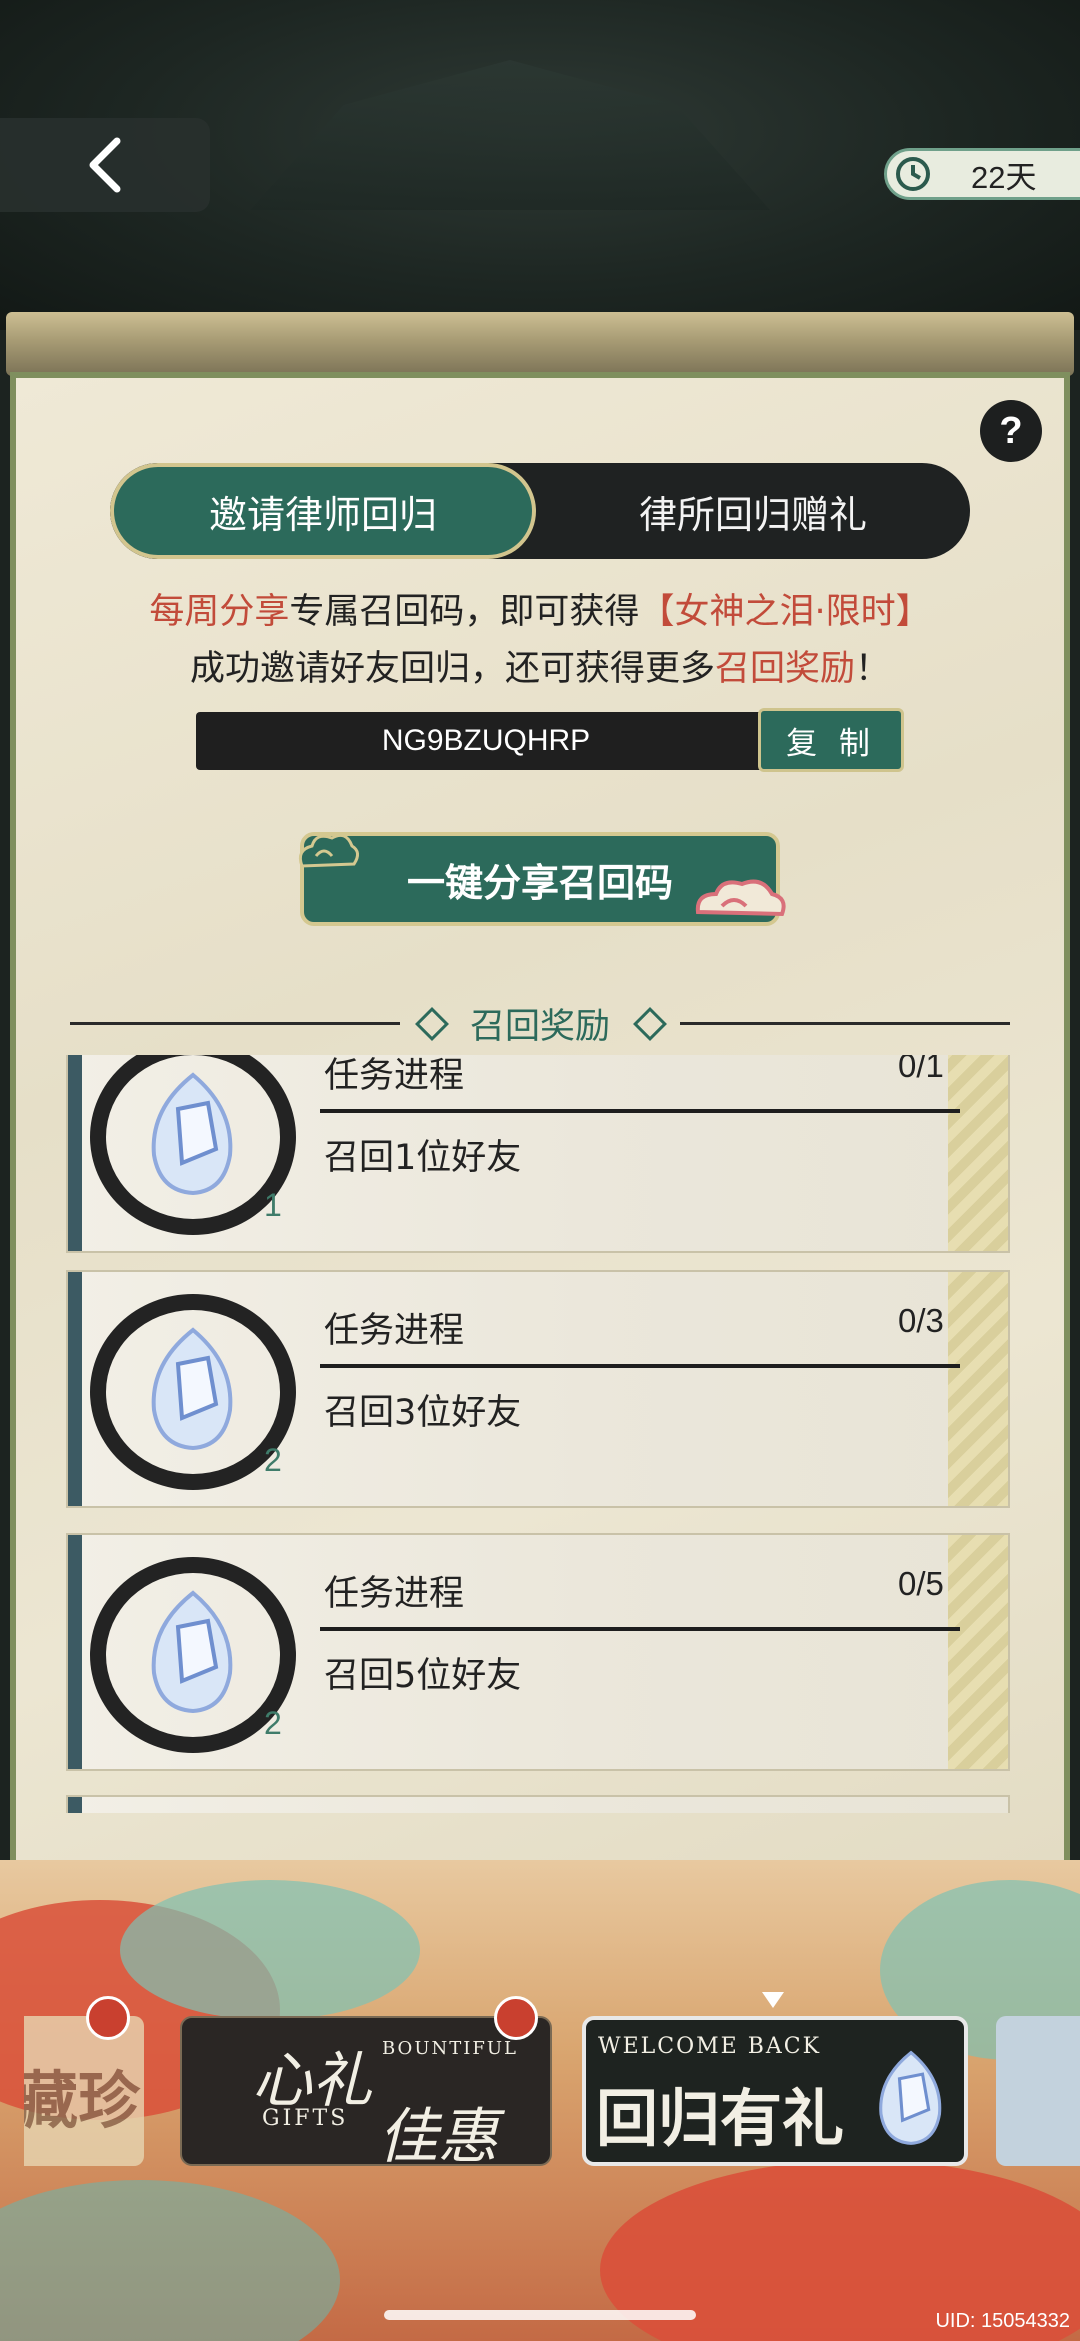 This screenshot has width=1080, height=2341. Describe the element at coordinates (219, 612) in the screenshot. I see `highlight-text: 每周分享` at that location.